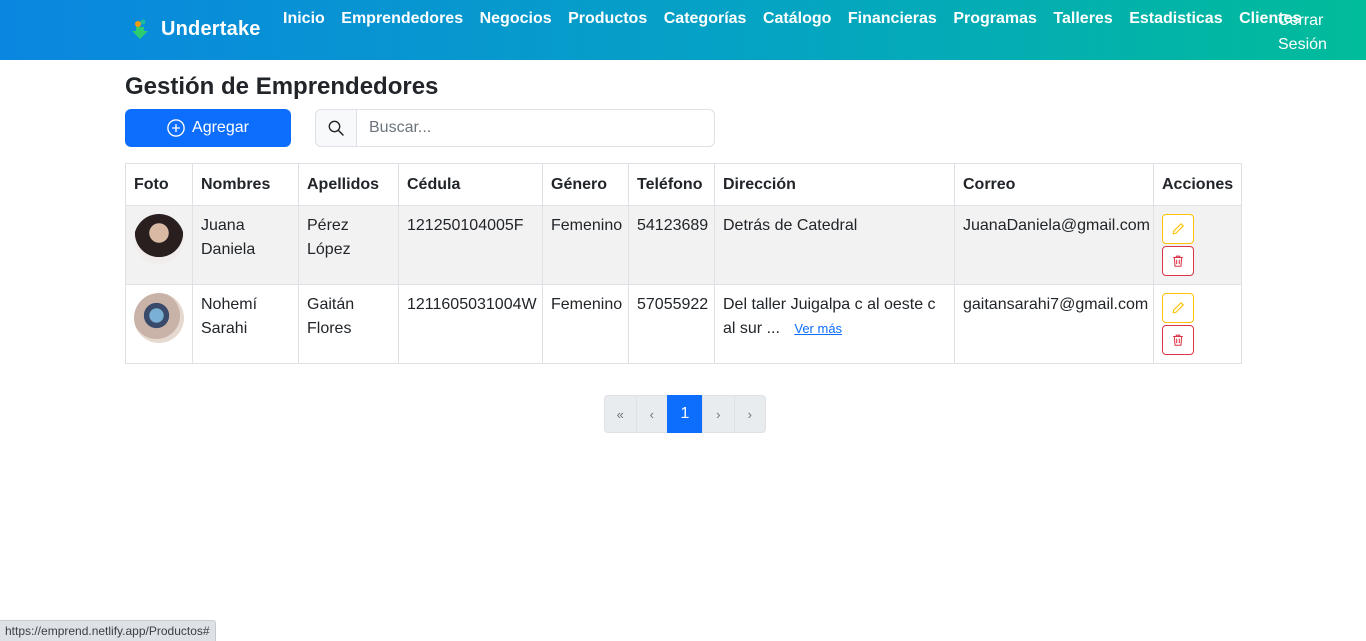  I want to click on column-header-correo: Correo, so click(1054, 184).